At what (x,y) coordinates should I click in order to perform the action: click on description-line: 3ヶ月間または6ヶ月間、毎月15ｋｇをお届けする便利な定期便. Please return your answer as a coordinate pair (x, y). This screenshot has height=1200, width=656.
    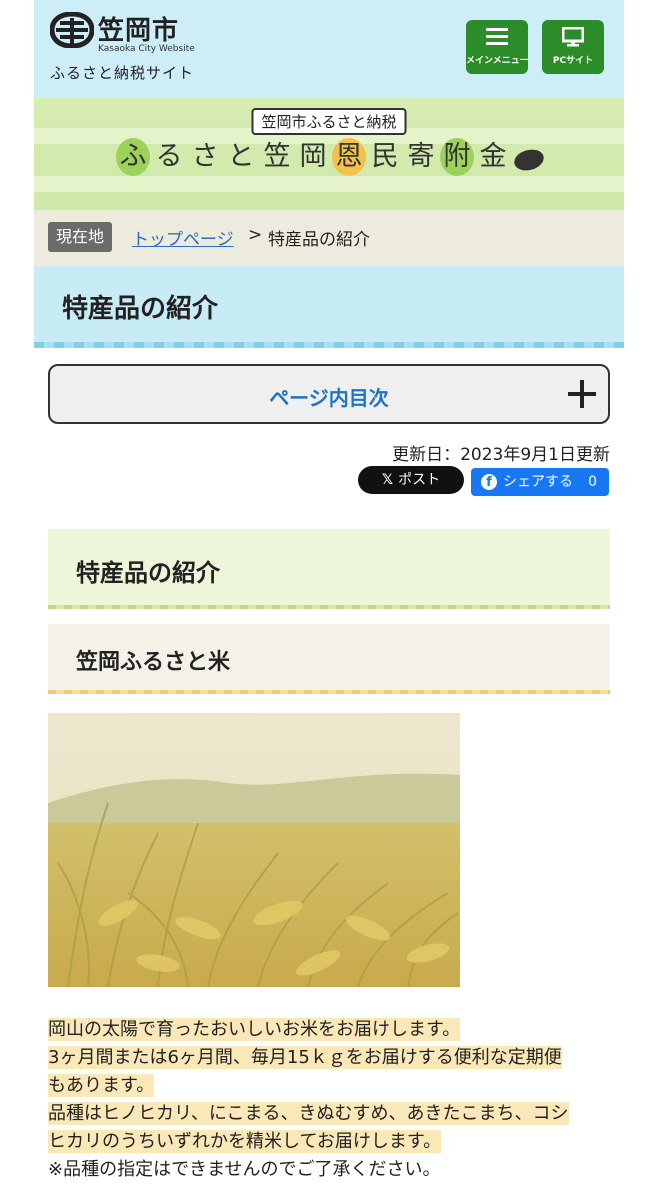
    Looking at the image, I should click on (331, 1058).